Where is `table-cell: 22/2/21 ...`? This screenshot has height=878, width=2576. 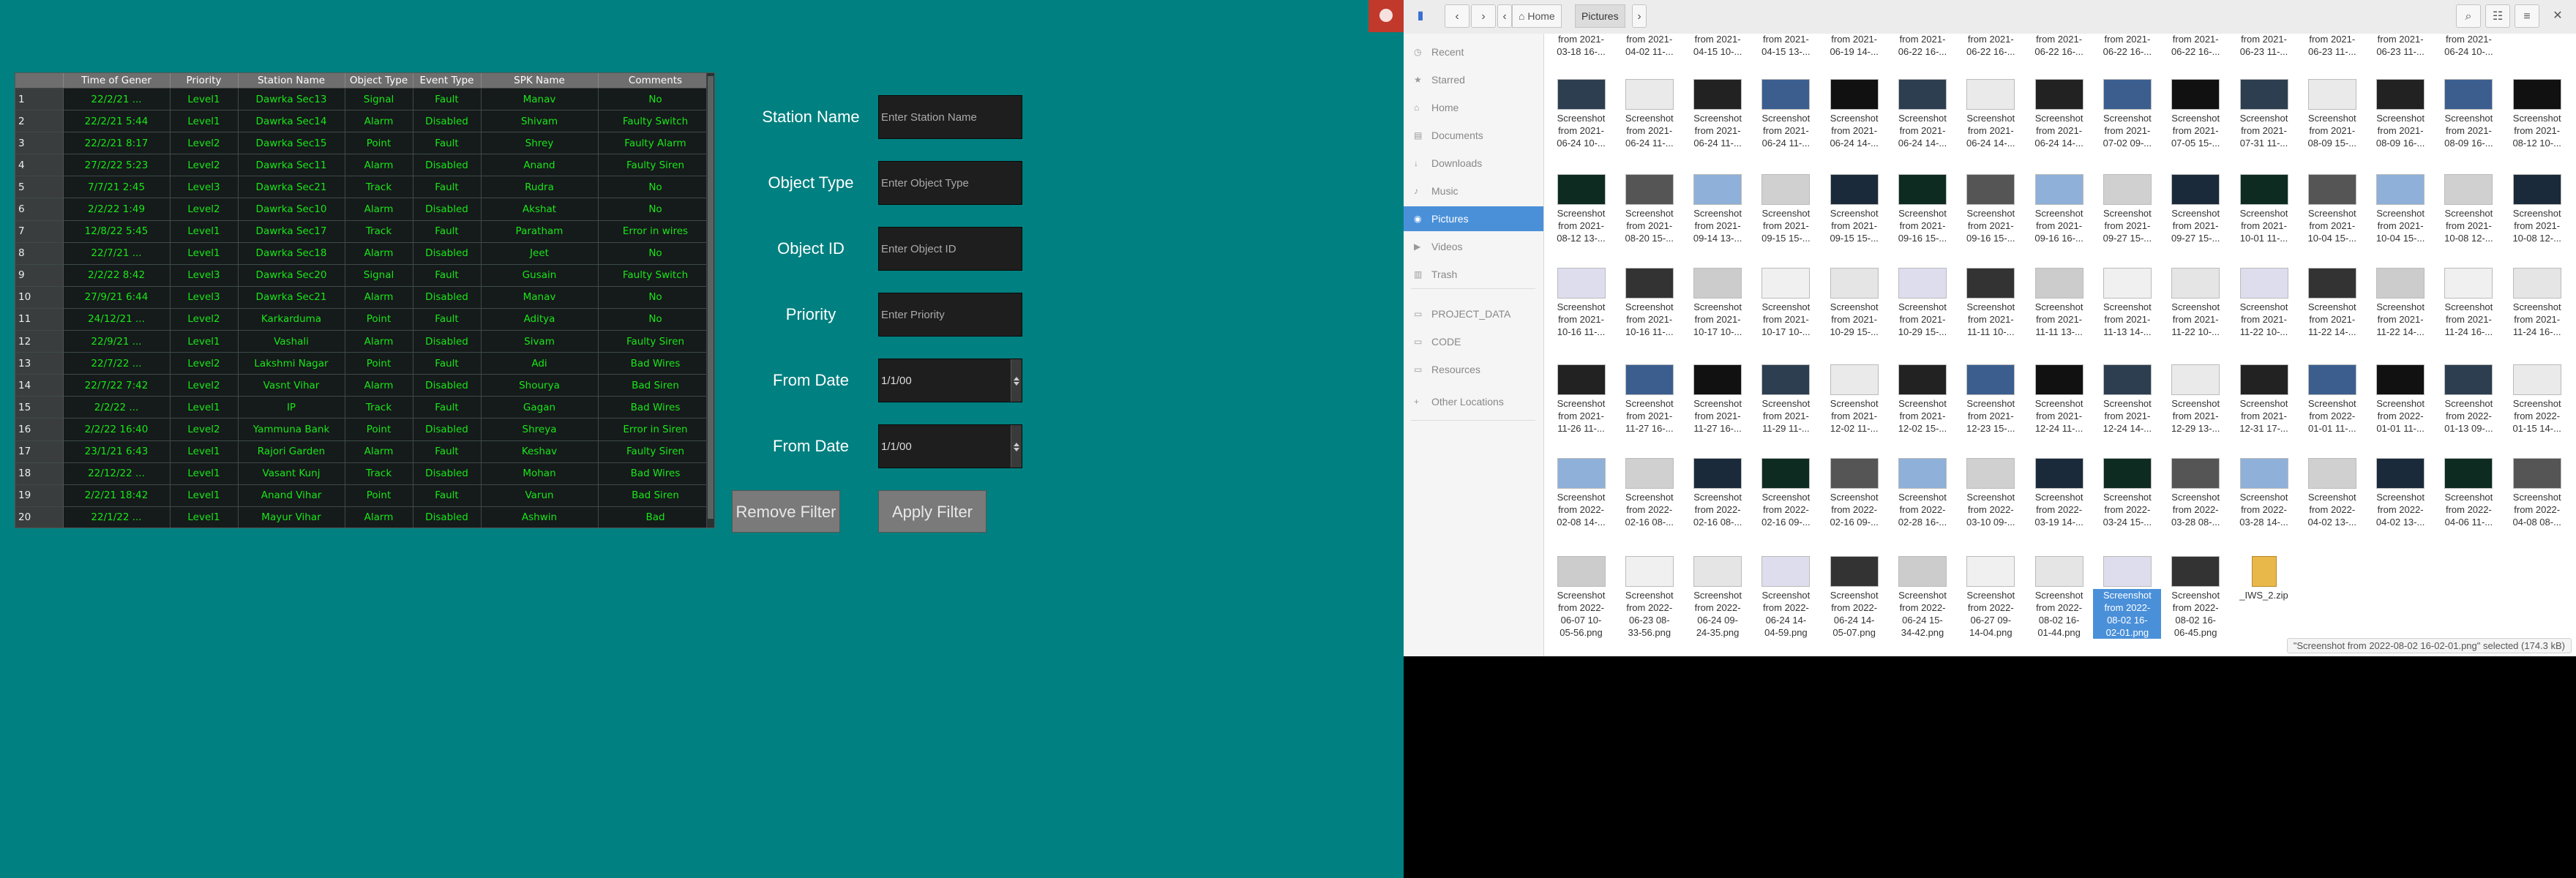
table-cell: 22/2/21 ... is located at coordinates (117, 99).